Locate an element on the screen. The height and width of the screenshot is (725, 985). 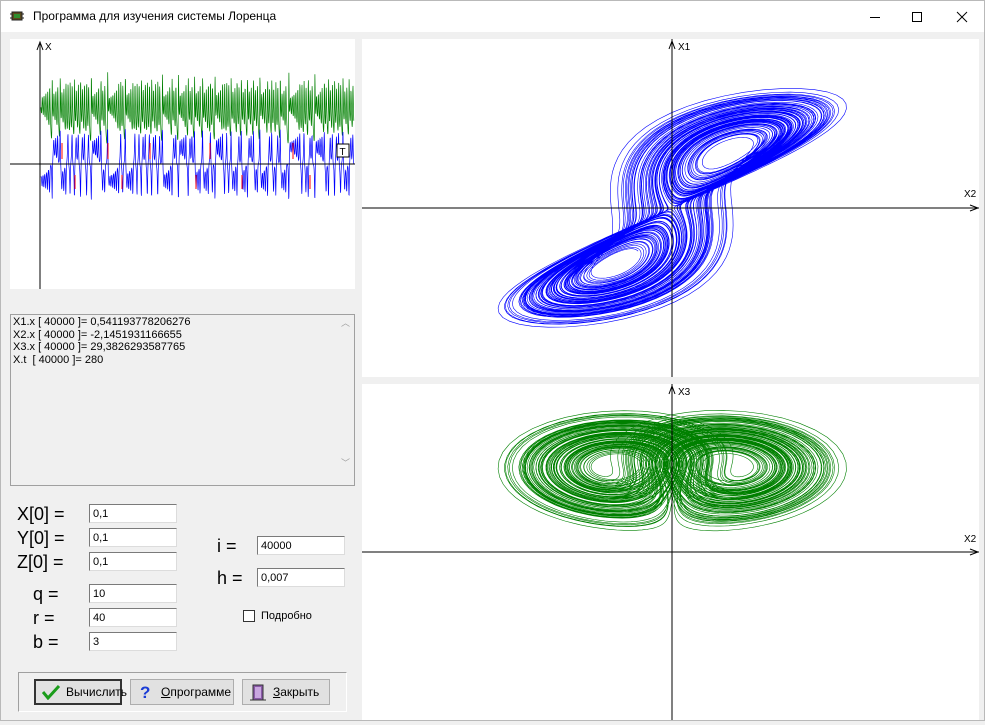
about-button: ? О программе is located at coordinates (182, 692).